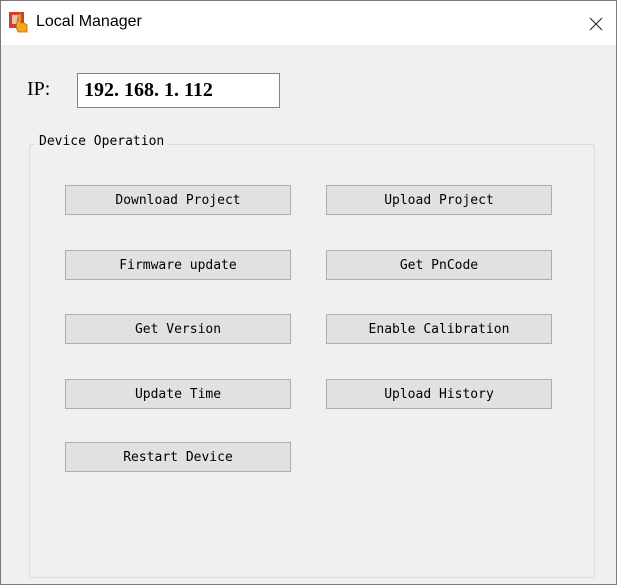  What do you see at coordinates (439, 394) in the screenshot?
I see `upload-history-button: Upload History` at bounding box center [439, 394].